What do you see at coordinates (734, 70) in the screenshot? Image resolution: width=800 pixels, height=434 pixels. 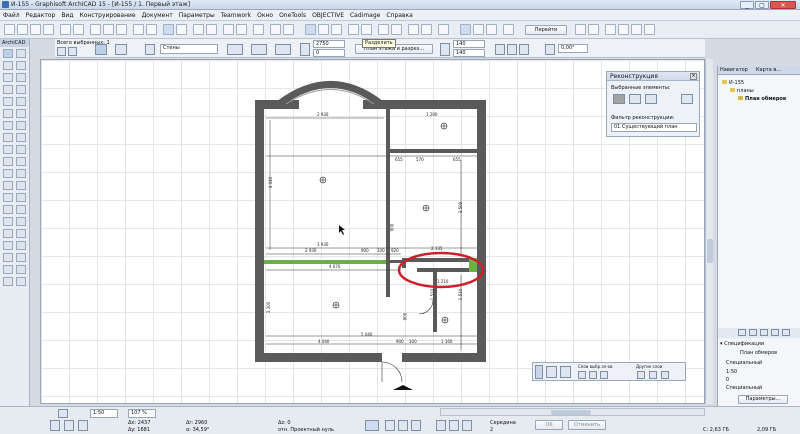 I see `tab-navigator: Навигатор` at bounding box center [734, 70].